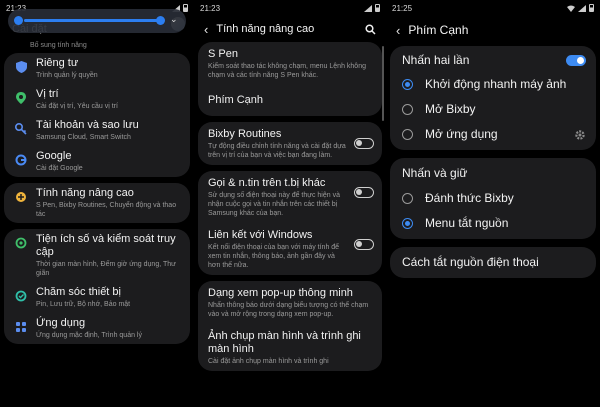 This screenshot has width=600, height=407. What do you see at coordinates (97, 99) in the screenshot?
I see `settings-item-location: Vị trí Cài đặt vị trí, Yêu cầu vị trí` at bounding box center [97, 99].